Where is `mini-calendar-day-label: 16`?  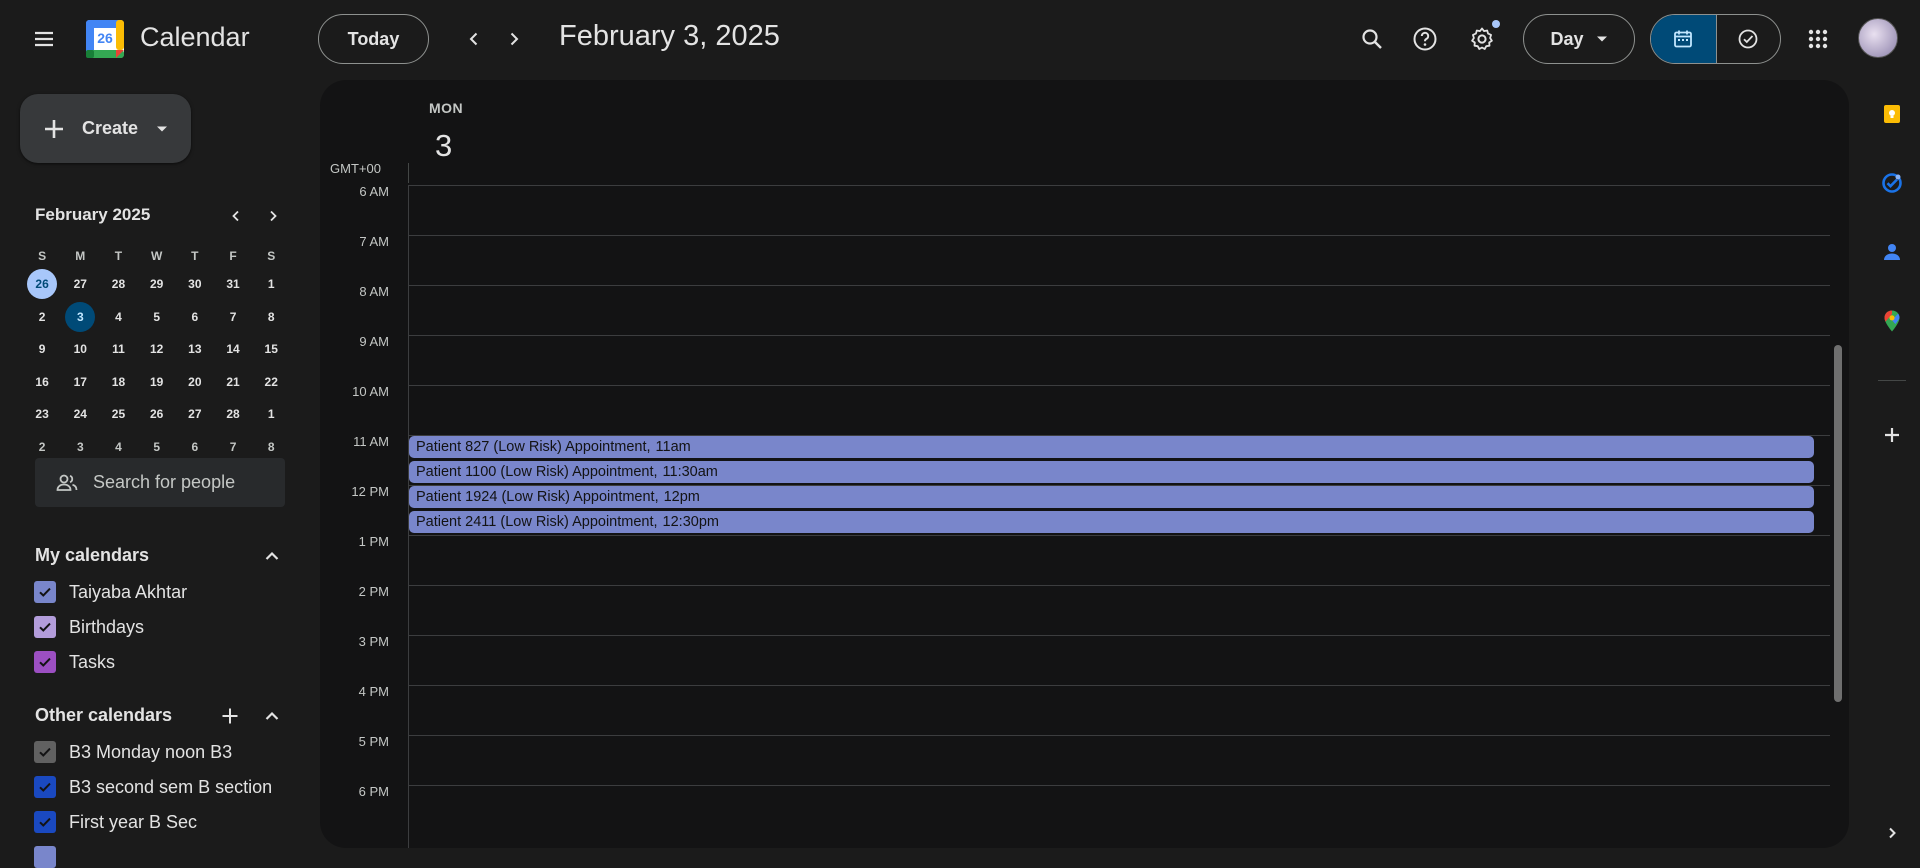 mini-calendar-day-label: 16 is located at coordinates (42, 381).